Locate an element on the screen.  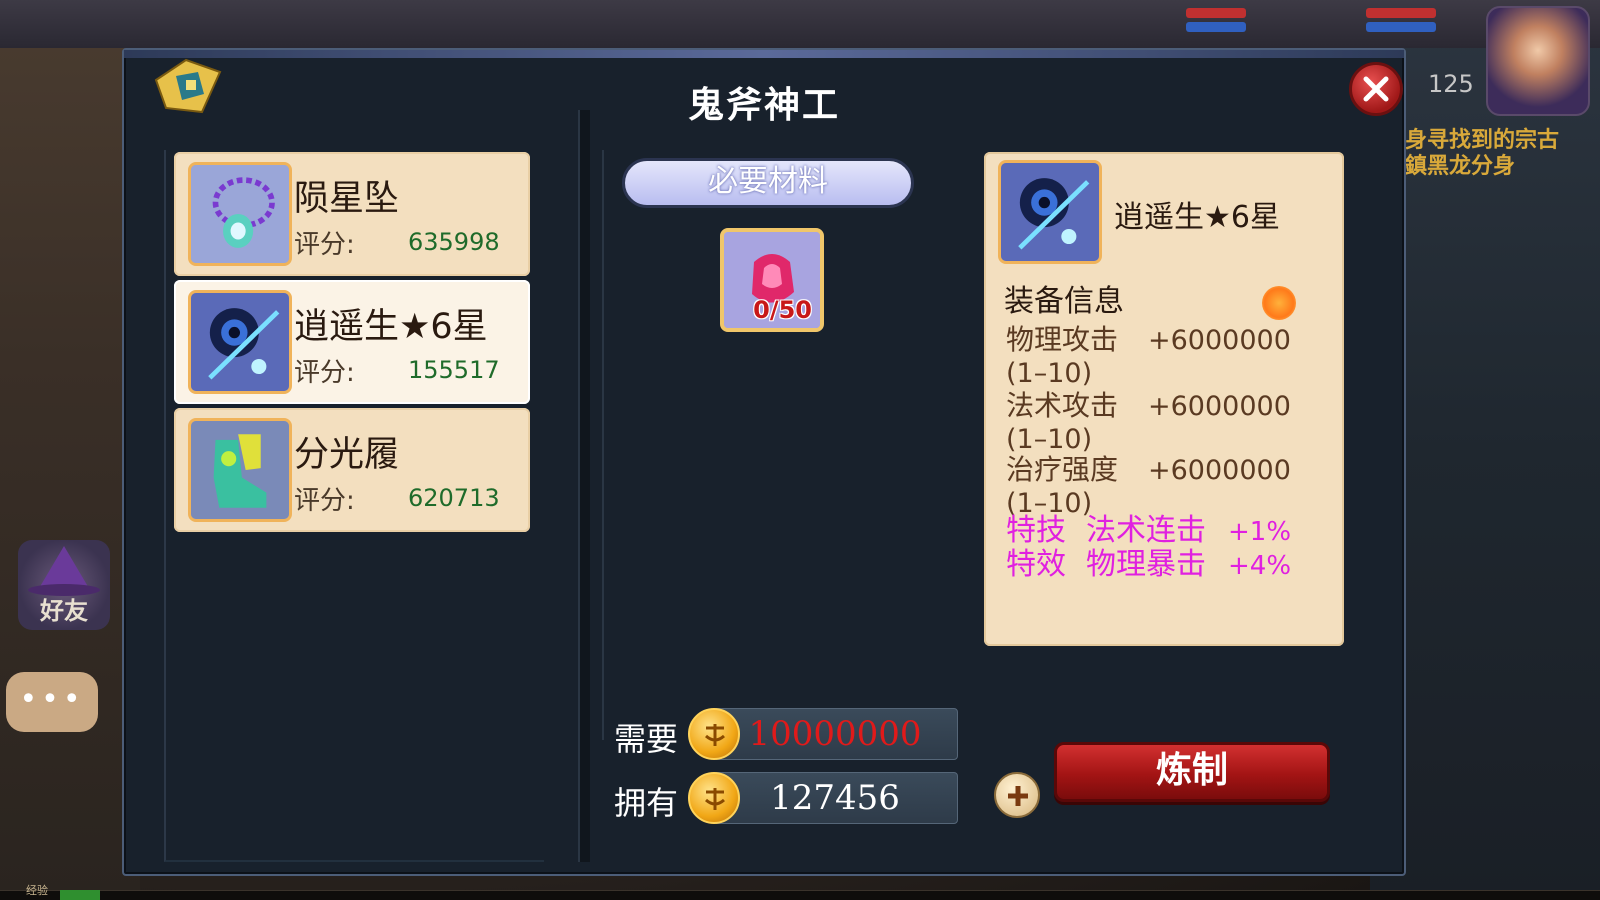
equipment-item-pendant: 陨星坠 评分: 635998 is located at coordinates (352, 214).